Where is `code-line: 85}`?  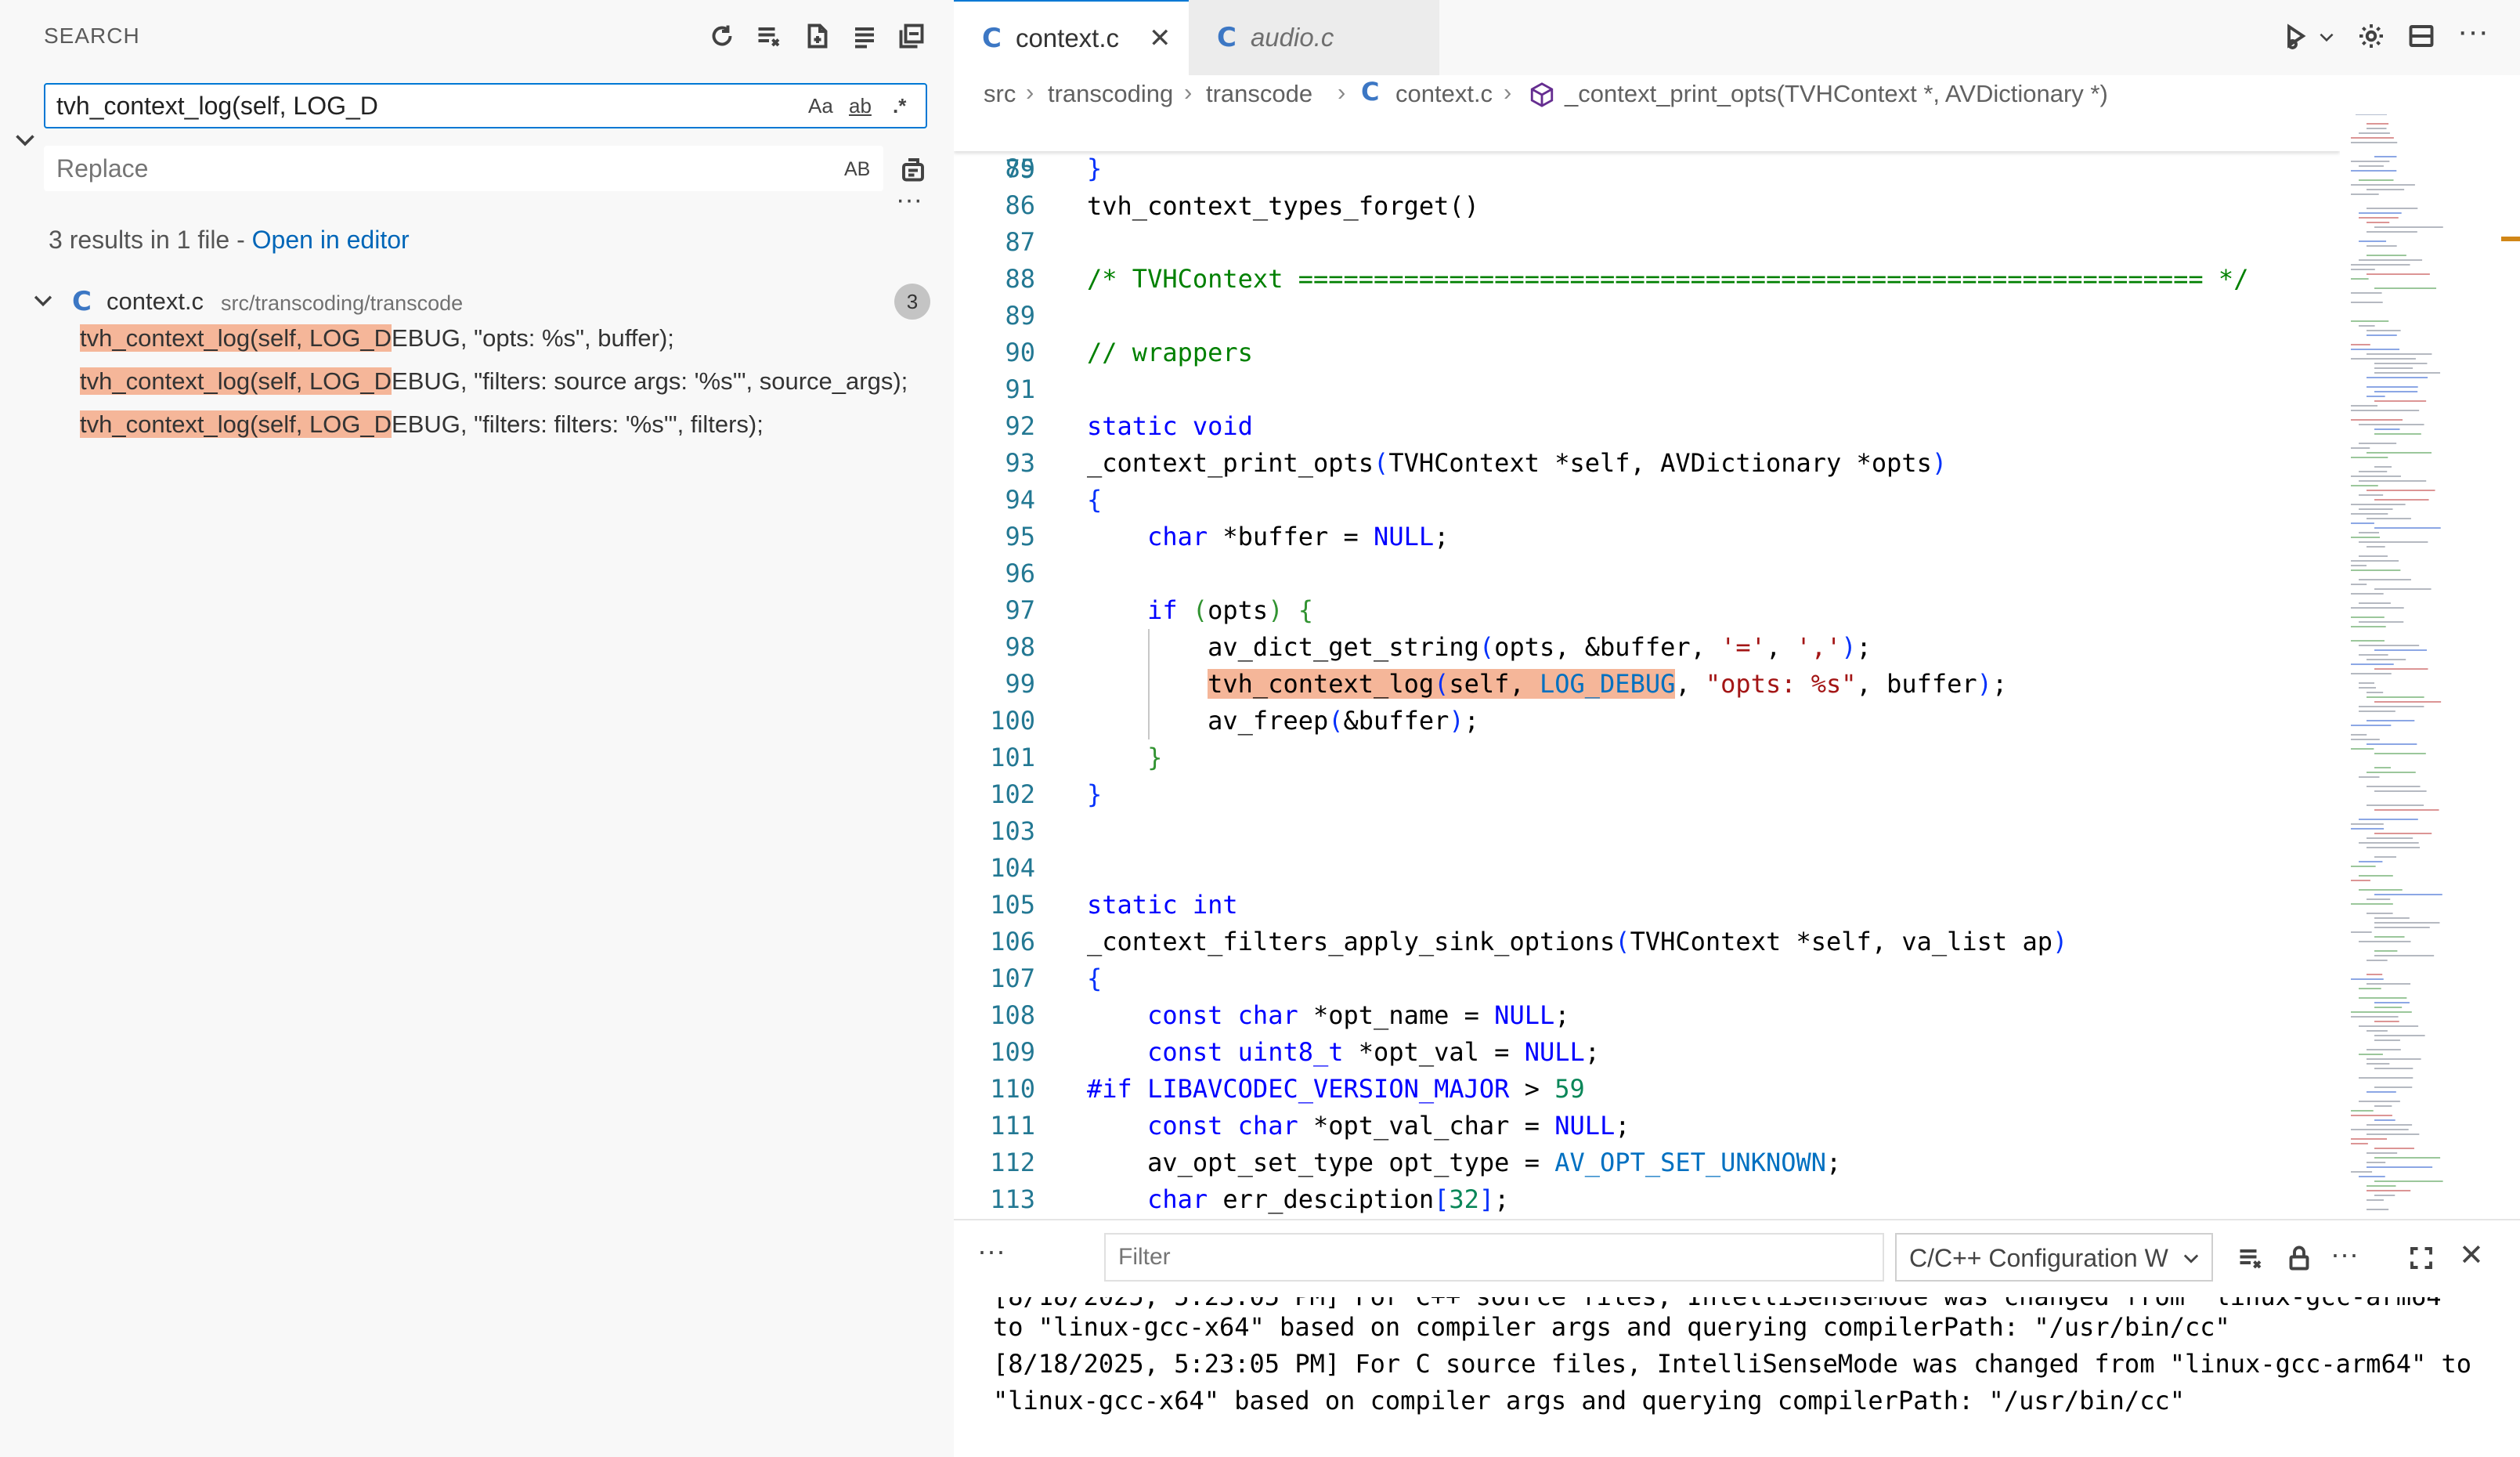 code-line: 85} is located at coordinates (1647, 168).